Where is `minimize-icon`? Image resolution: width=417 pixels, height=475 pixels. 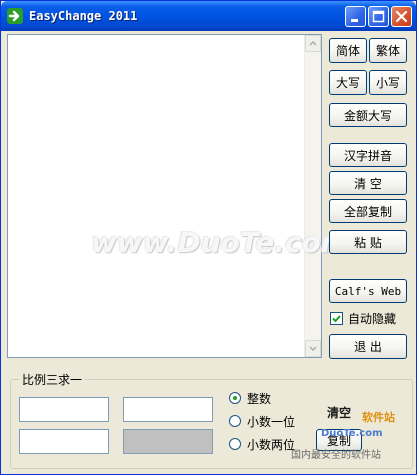 minimize-icon is located at coordinates (354, 20).